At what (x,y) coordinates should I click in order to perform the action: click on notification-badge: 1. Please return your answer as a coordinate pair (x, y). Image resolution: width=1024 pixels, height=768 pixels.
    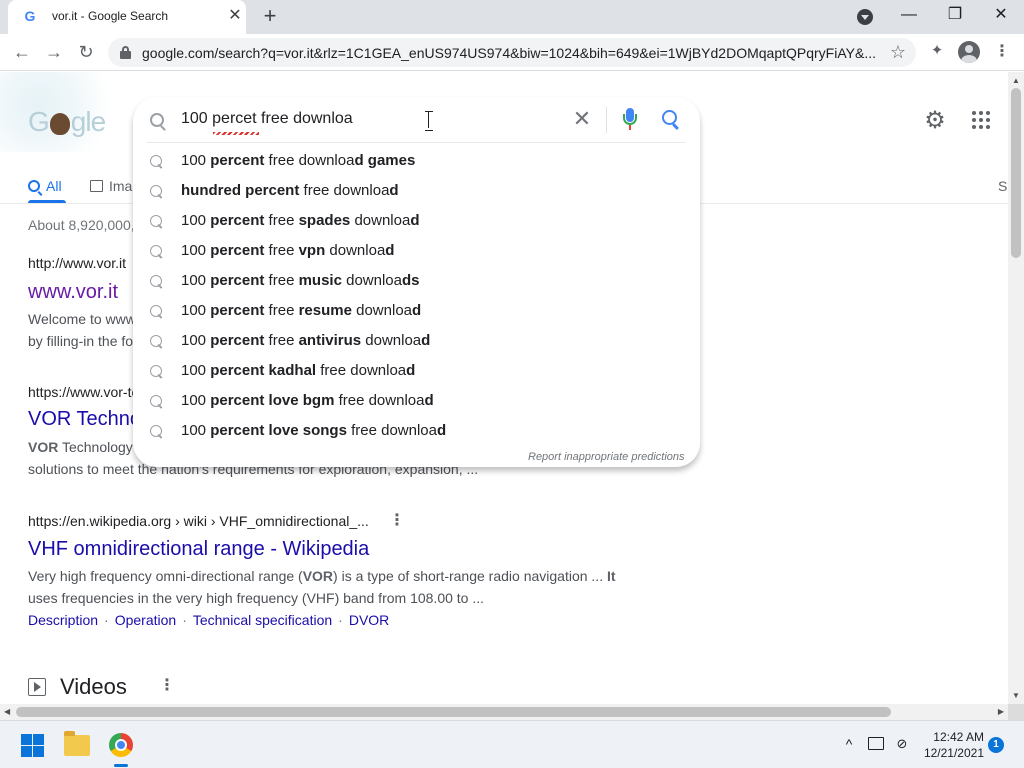
    Looking at the image, I should click on (996, 745).